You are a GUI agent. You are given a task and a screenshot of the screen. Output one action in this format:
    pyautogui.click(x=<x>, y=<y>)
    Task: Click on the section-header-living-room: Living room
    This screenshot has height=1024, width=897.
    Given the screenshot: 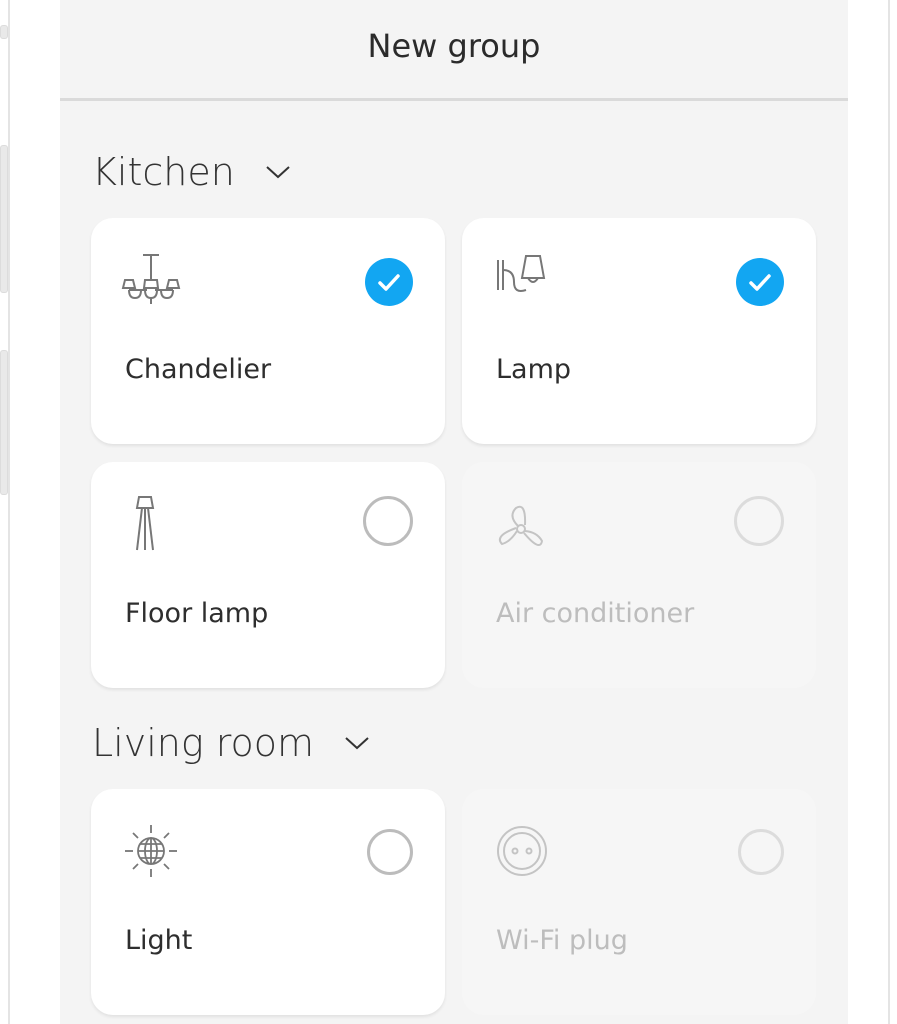 What is the action you would take?
    pyautogui.click(x=231, y=743)
    